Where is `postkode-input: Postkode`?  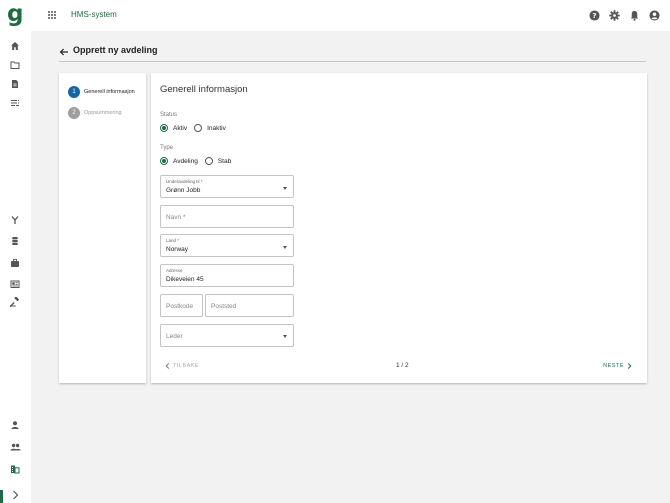 postkode-input: Postkode is located at coordinates (181, 305).